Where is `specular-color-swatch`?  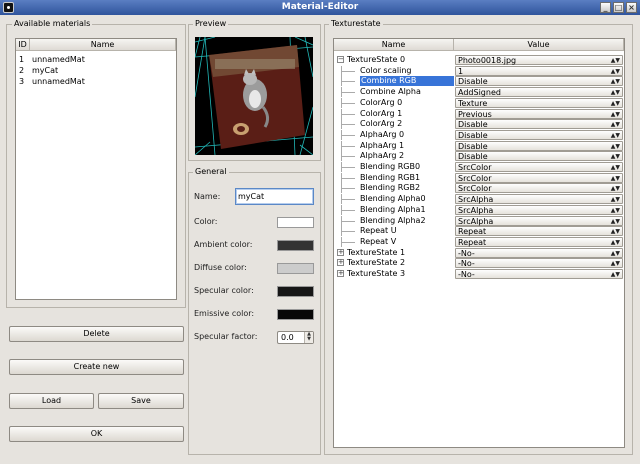
specular-color-swatch is located at coordinates (295, 291).